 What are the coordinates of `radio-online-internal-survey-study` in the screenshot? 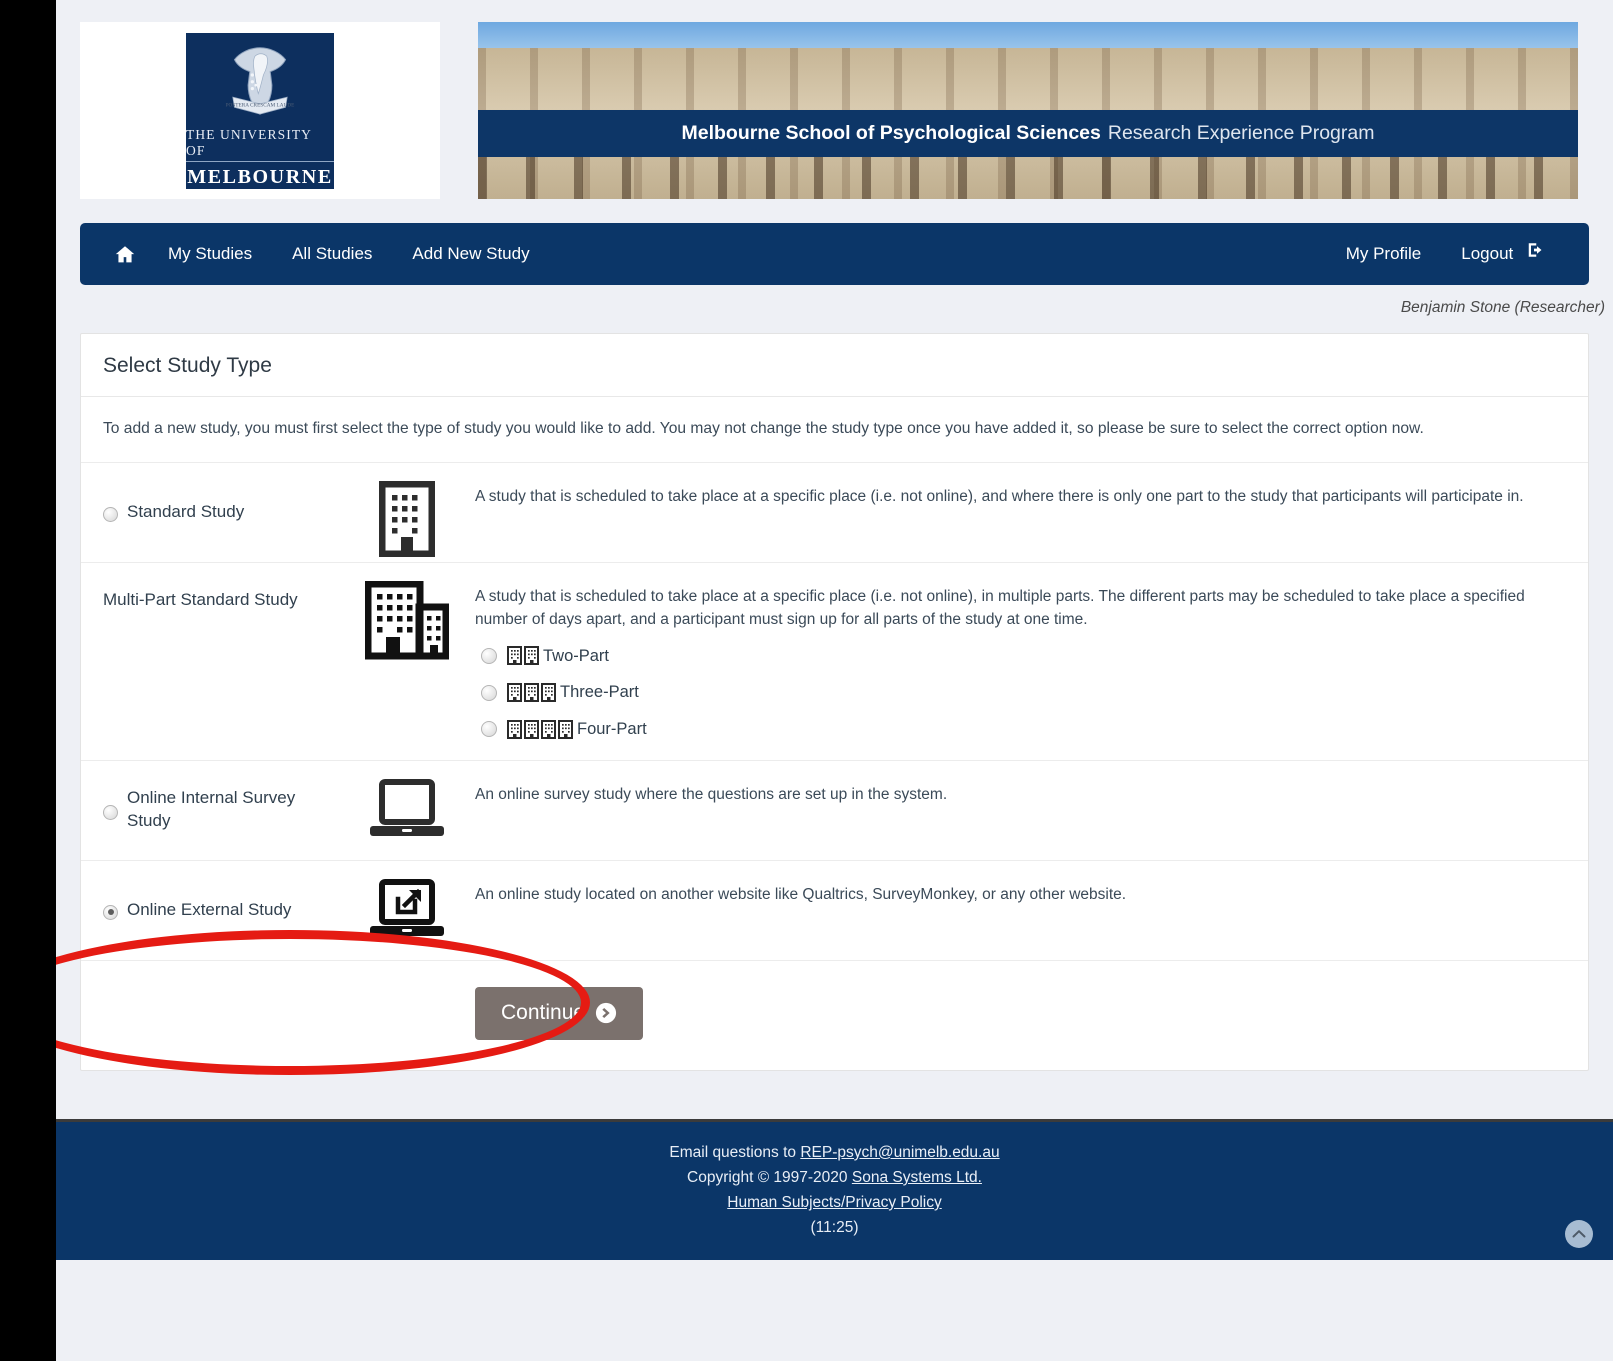 It's located at (110, 812).